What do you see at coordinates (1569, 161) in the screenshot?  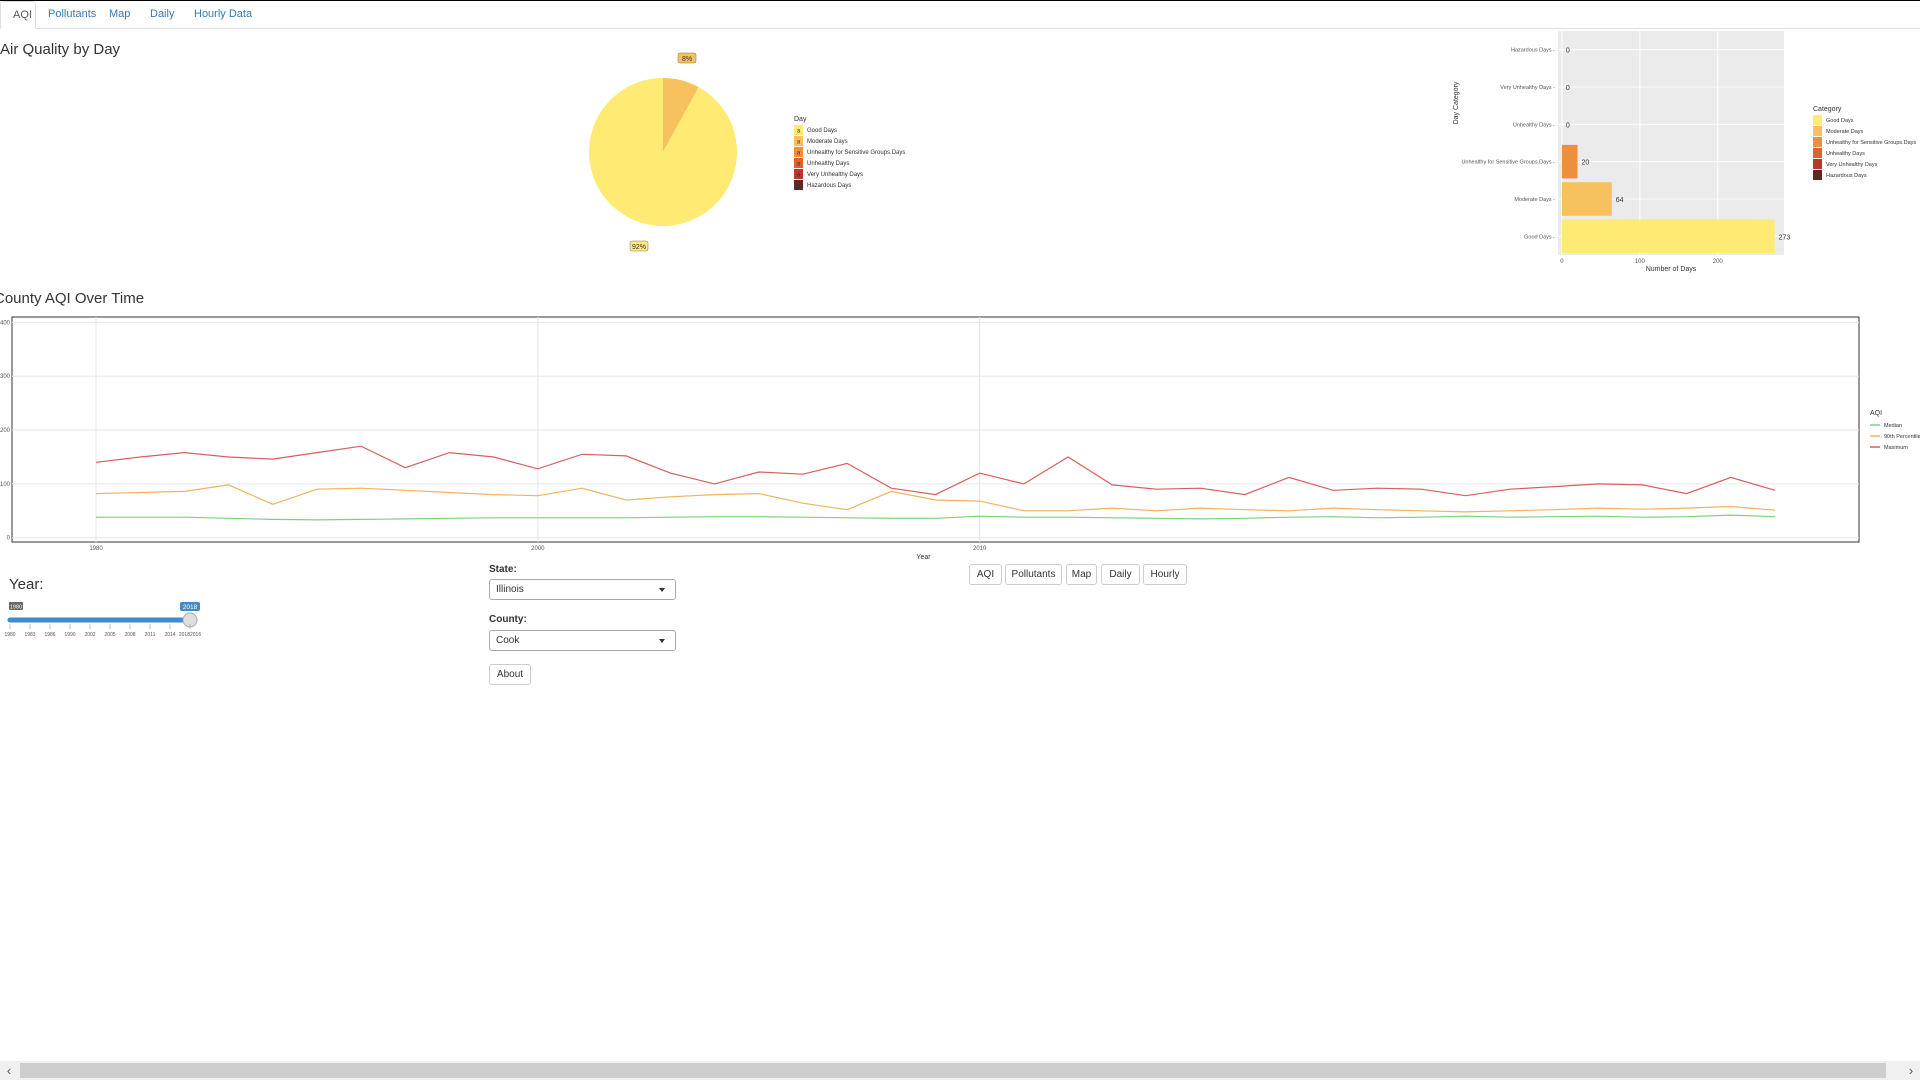 I see `bar-unhealthy-for-sensitive-groups-days` at bounding box center [1569, 161].